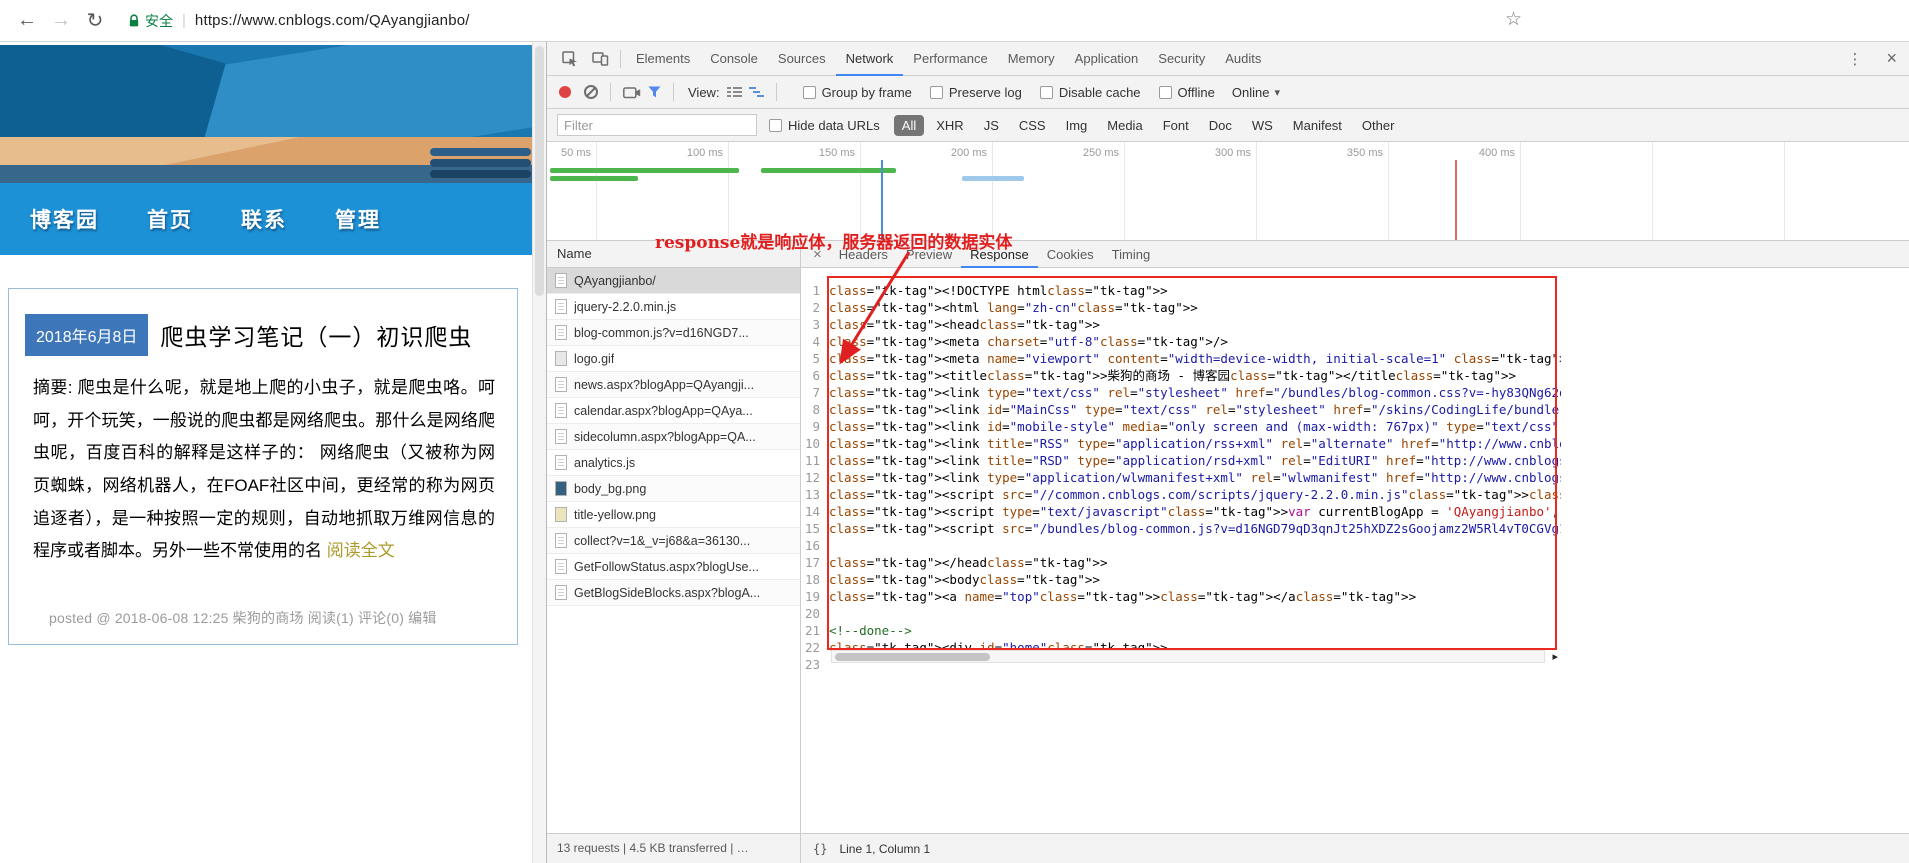 Image resolution: width=1909 pixels, height=863 pixels. Describe the element at coordinates (673, 307) in the screenshot. I see `request-row: jquery-2.2.0.min.js` at that location.